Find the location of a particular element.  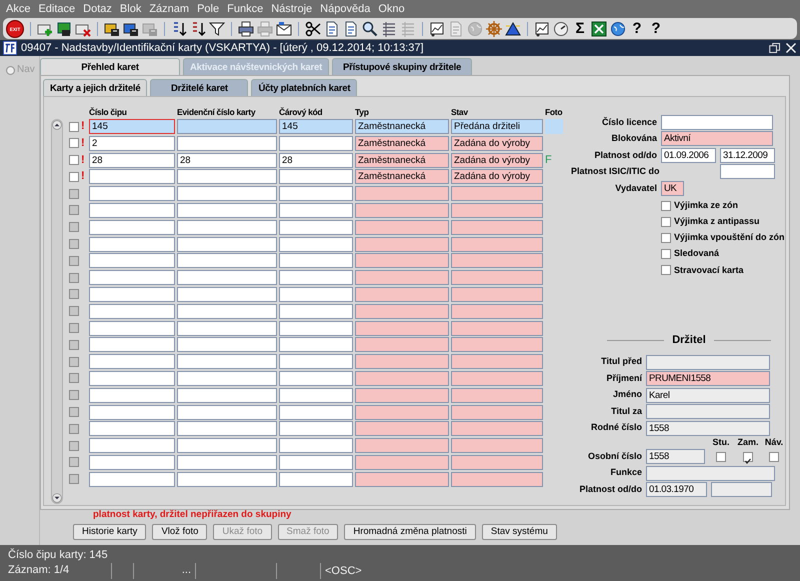

gauge-icon is located at coordinates (561, 28).